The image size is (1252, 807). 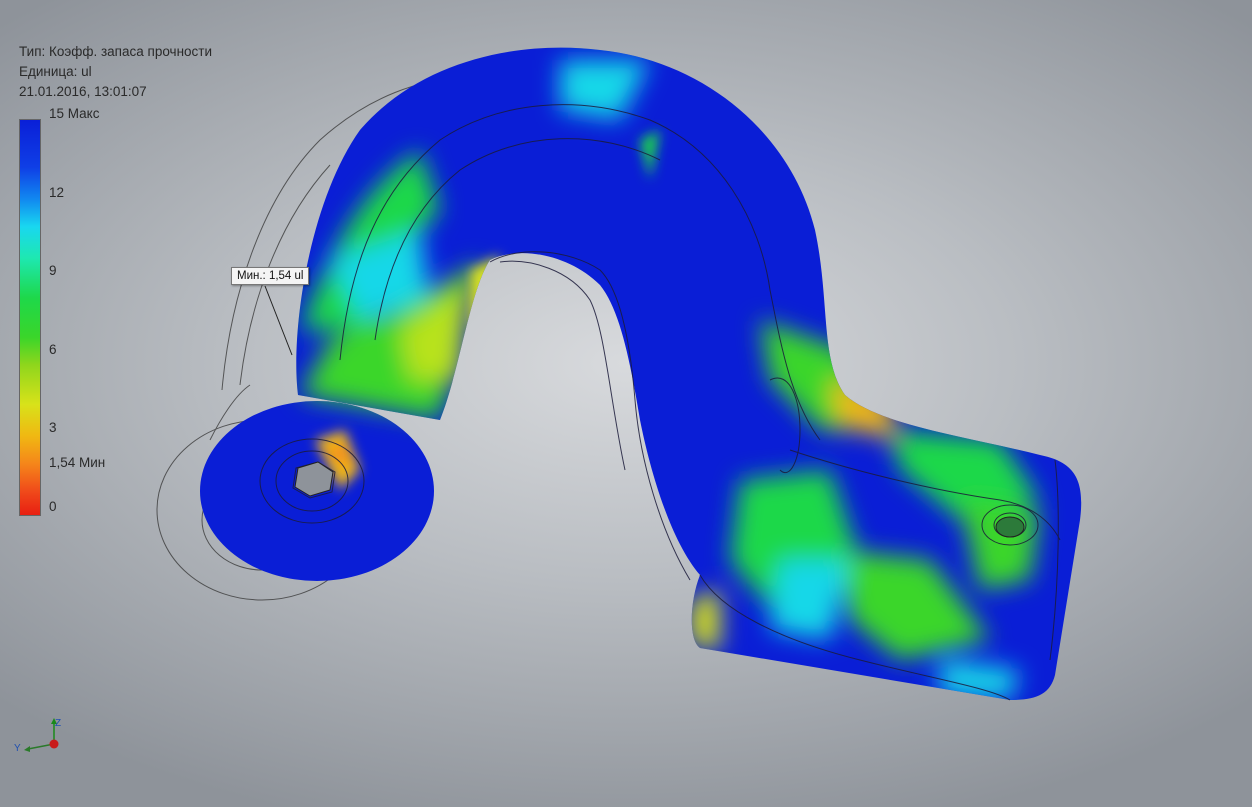 What do you see at coordinates (53, 270) in the screenshot?
I see `legend-tick-9: 9` at bounding box center [53, 270].